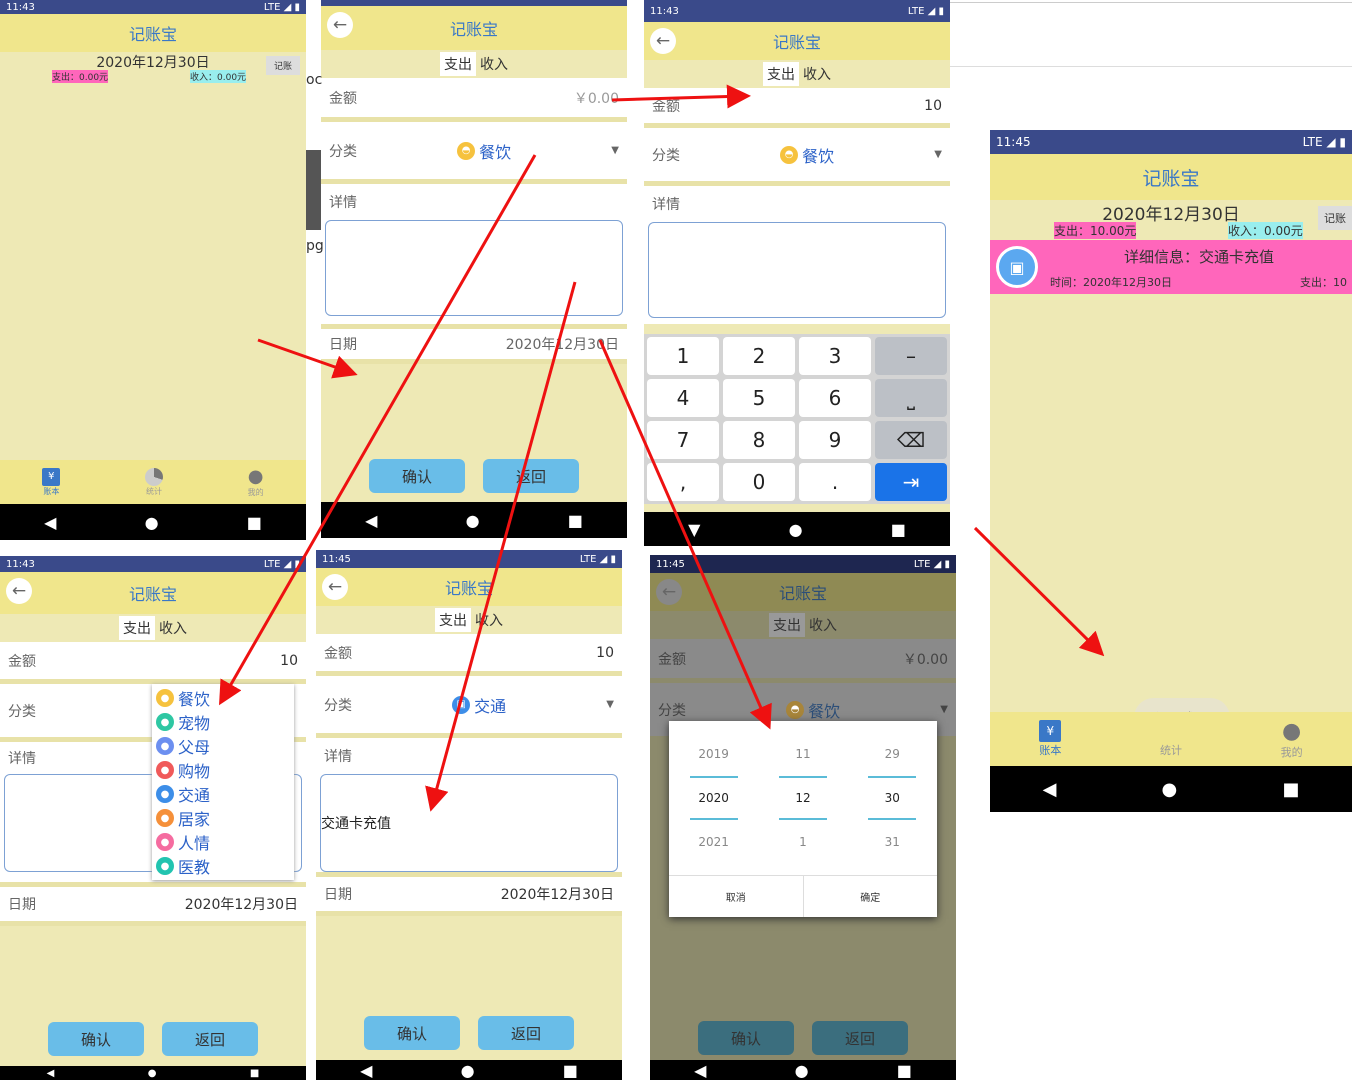 The height and width of the screenshot is (1080, 1352). Describe the element at coordinates (683, 482) in the screenshot. I see `key-12: ,` at that location.